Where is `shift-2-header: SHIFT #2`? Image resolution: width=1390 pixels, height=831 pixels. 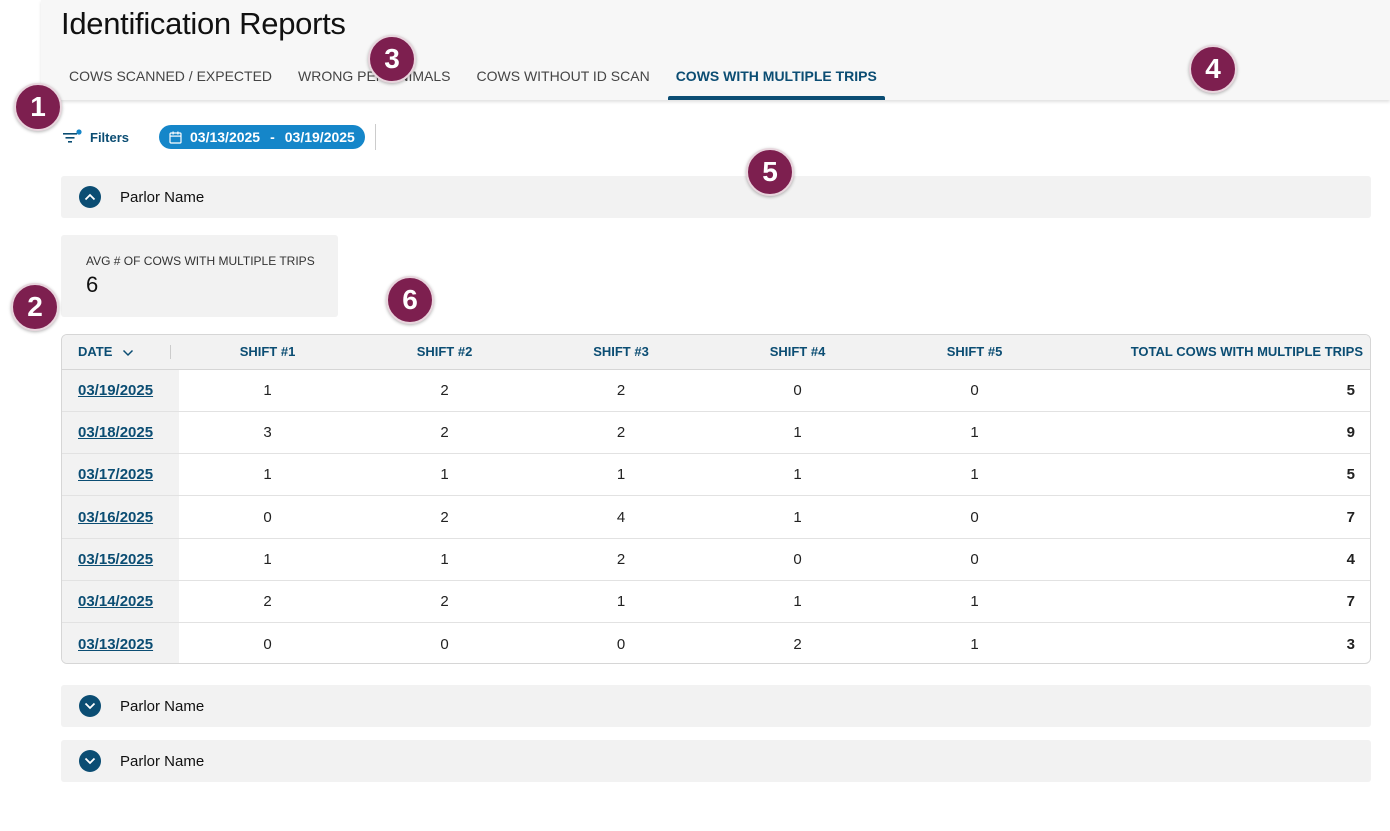
shift-2-header: SHIFT #2 is located at coordinates (444, 352).